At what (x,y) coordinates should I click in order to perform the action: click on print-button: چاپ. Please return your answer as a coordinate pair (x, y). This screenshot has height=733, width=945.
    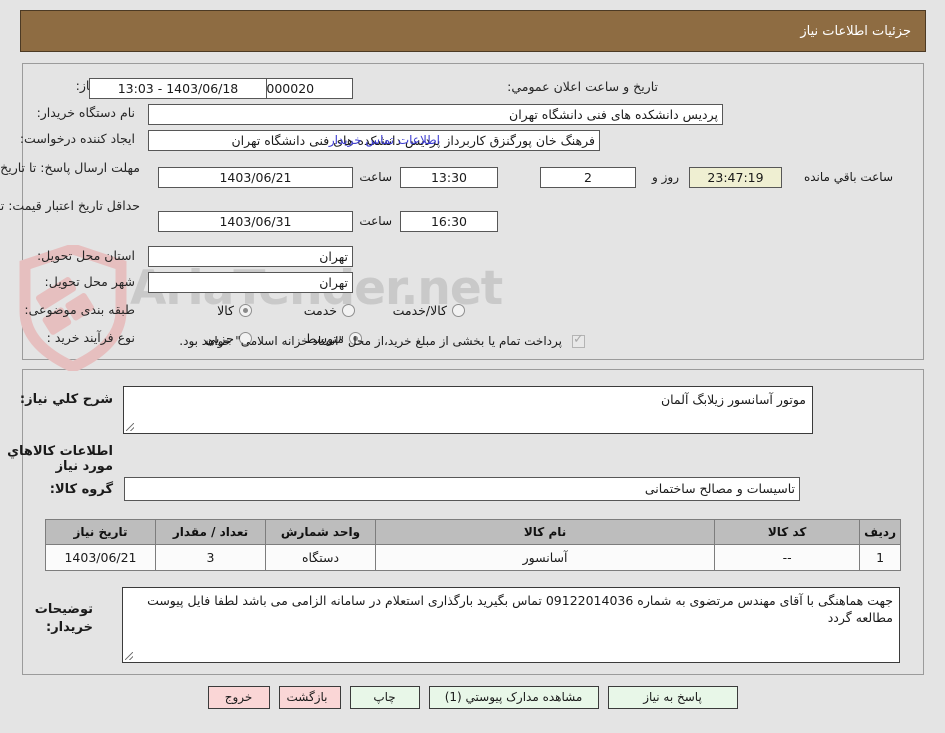
    Looking at the image, I should click on (384, 697).